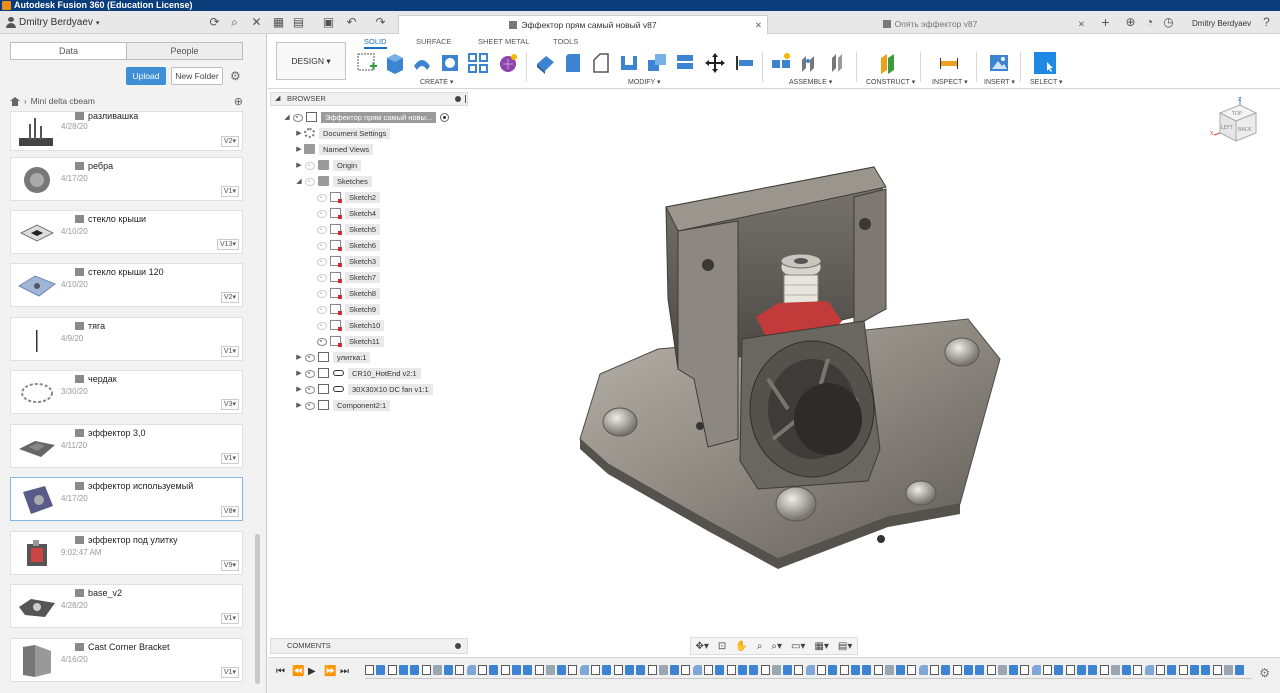 The height and width of the screenshot is (693, 1280). What do you see at coordinates (126, 285) in the screenshot?
I see `list-item: стекло крыши 120 4/10/20 V2▾` at bounding box center [126, 285].